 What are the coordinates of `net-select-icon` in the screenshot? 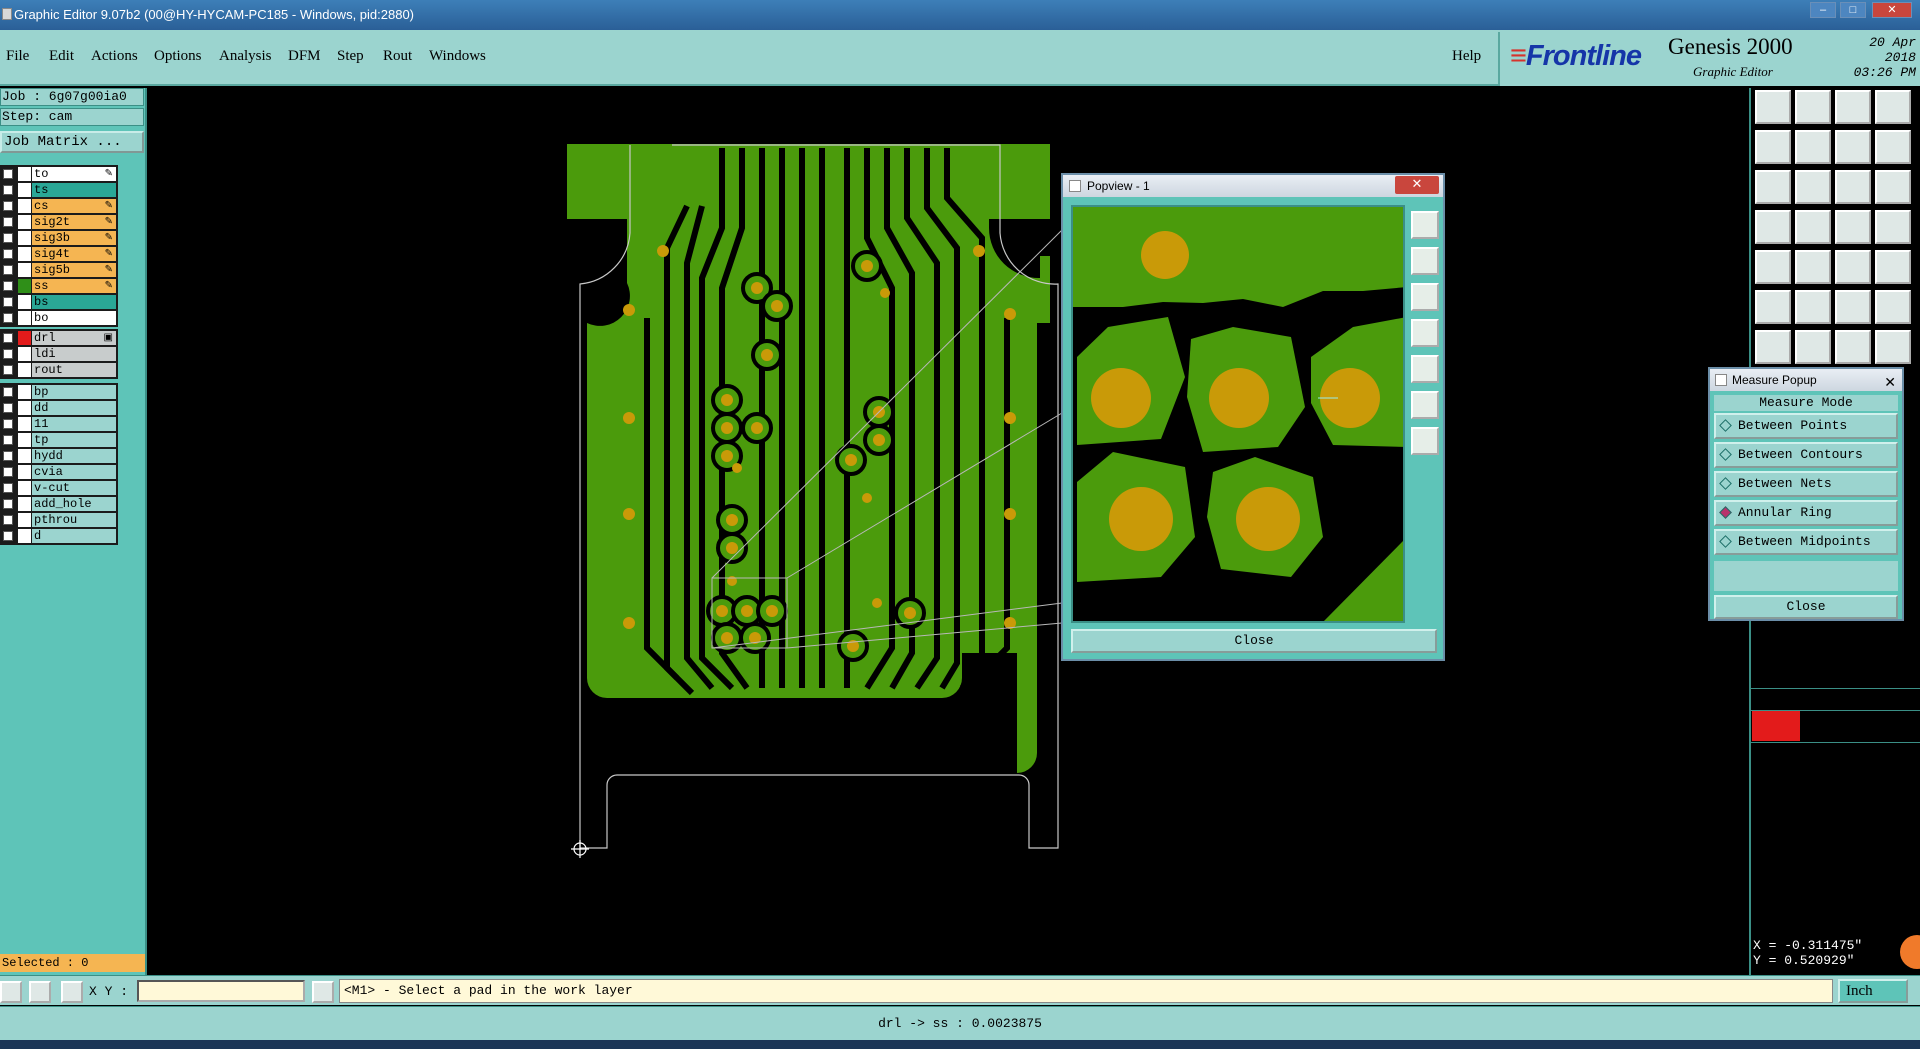 It's located at (1893, 227).